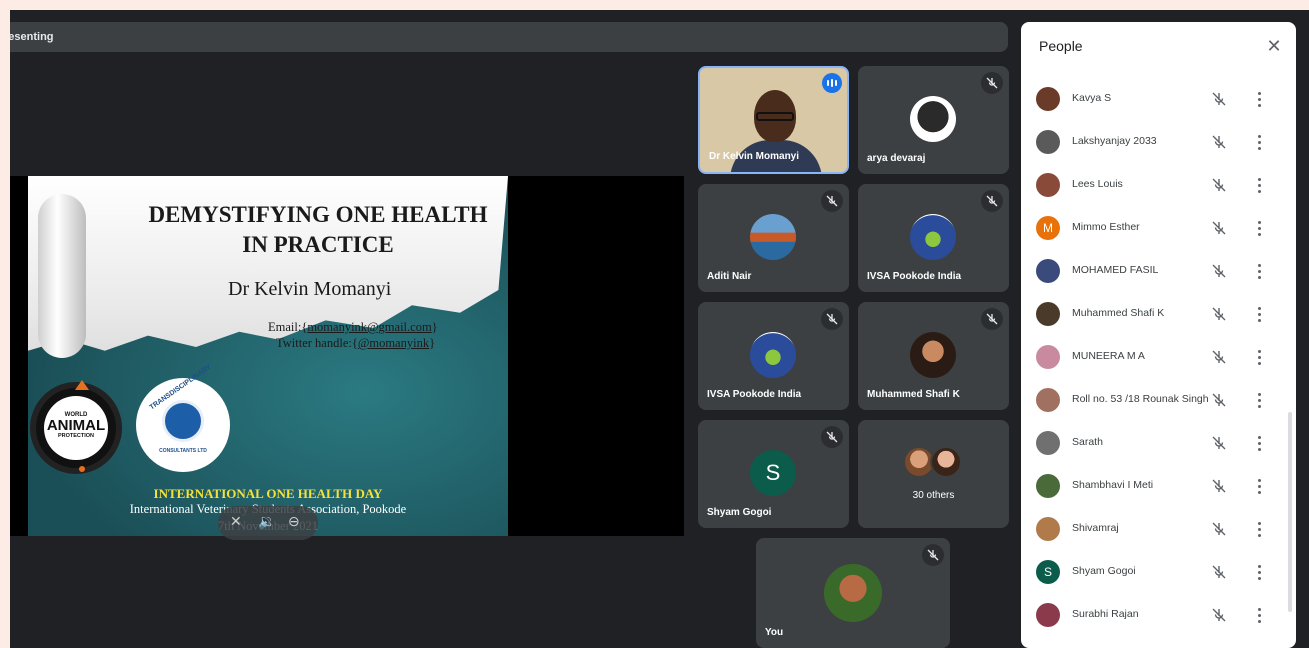 The image size is (1309, 648). What do you see at coordinates (1158, 99) in the screenshot?
I see `participant-row: Kavya S` at bounding box center [1158, 99].